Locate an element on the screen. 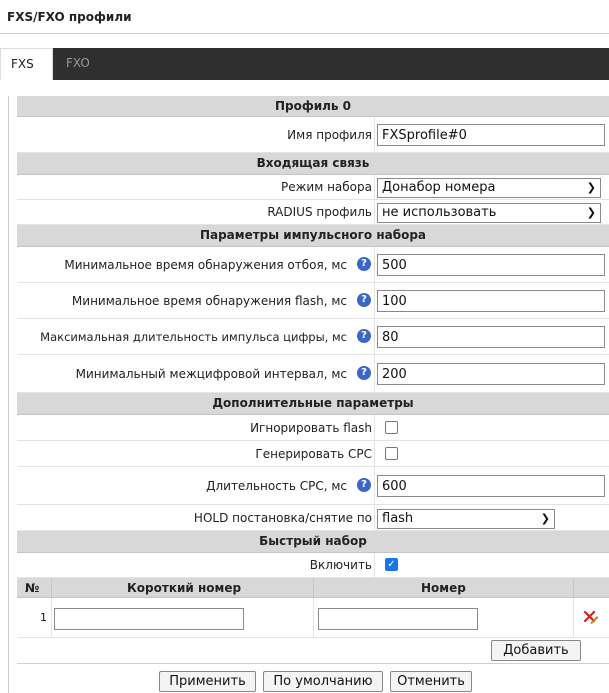 The width and height of the screenshot is (609, 693). section-title: Входящая связь is located at coordinates (313, 163).